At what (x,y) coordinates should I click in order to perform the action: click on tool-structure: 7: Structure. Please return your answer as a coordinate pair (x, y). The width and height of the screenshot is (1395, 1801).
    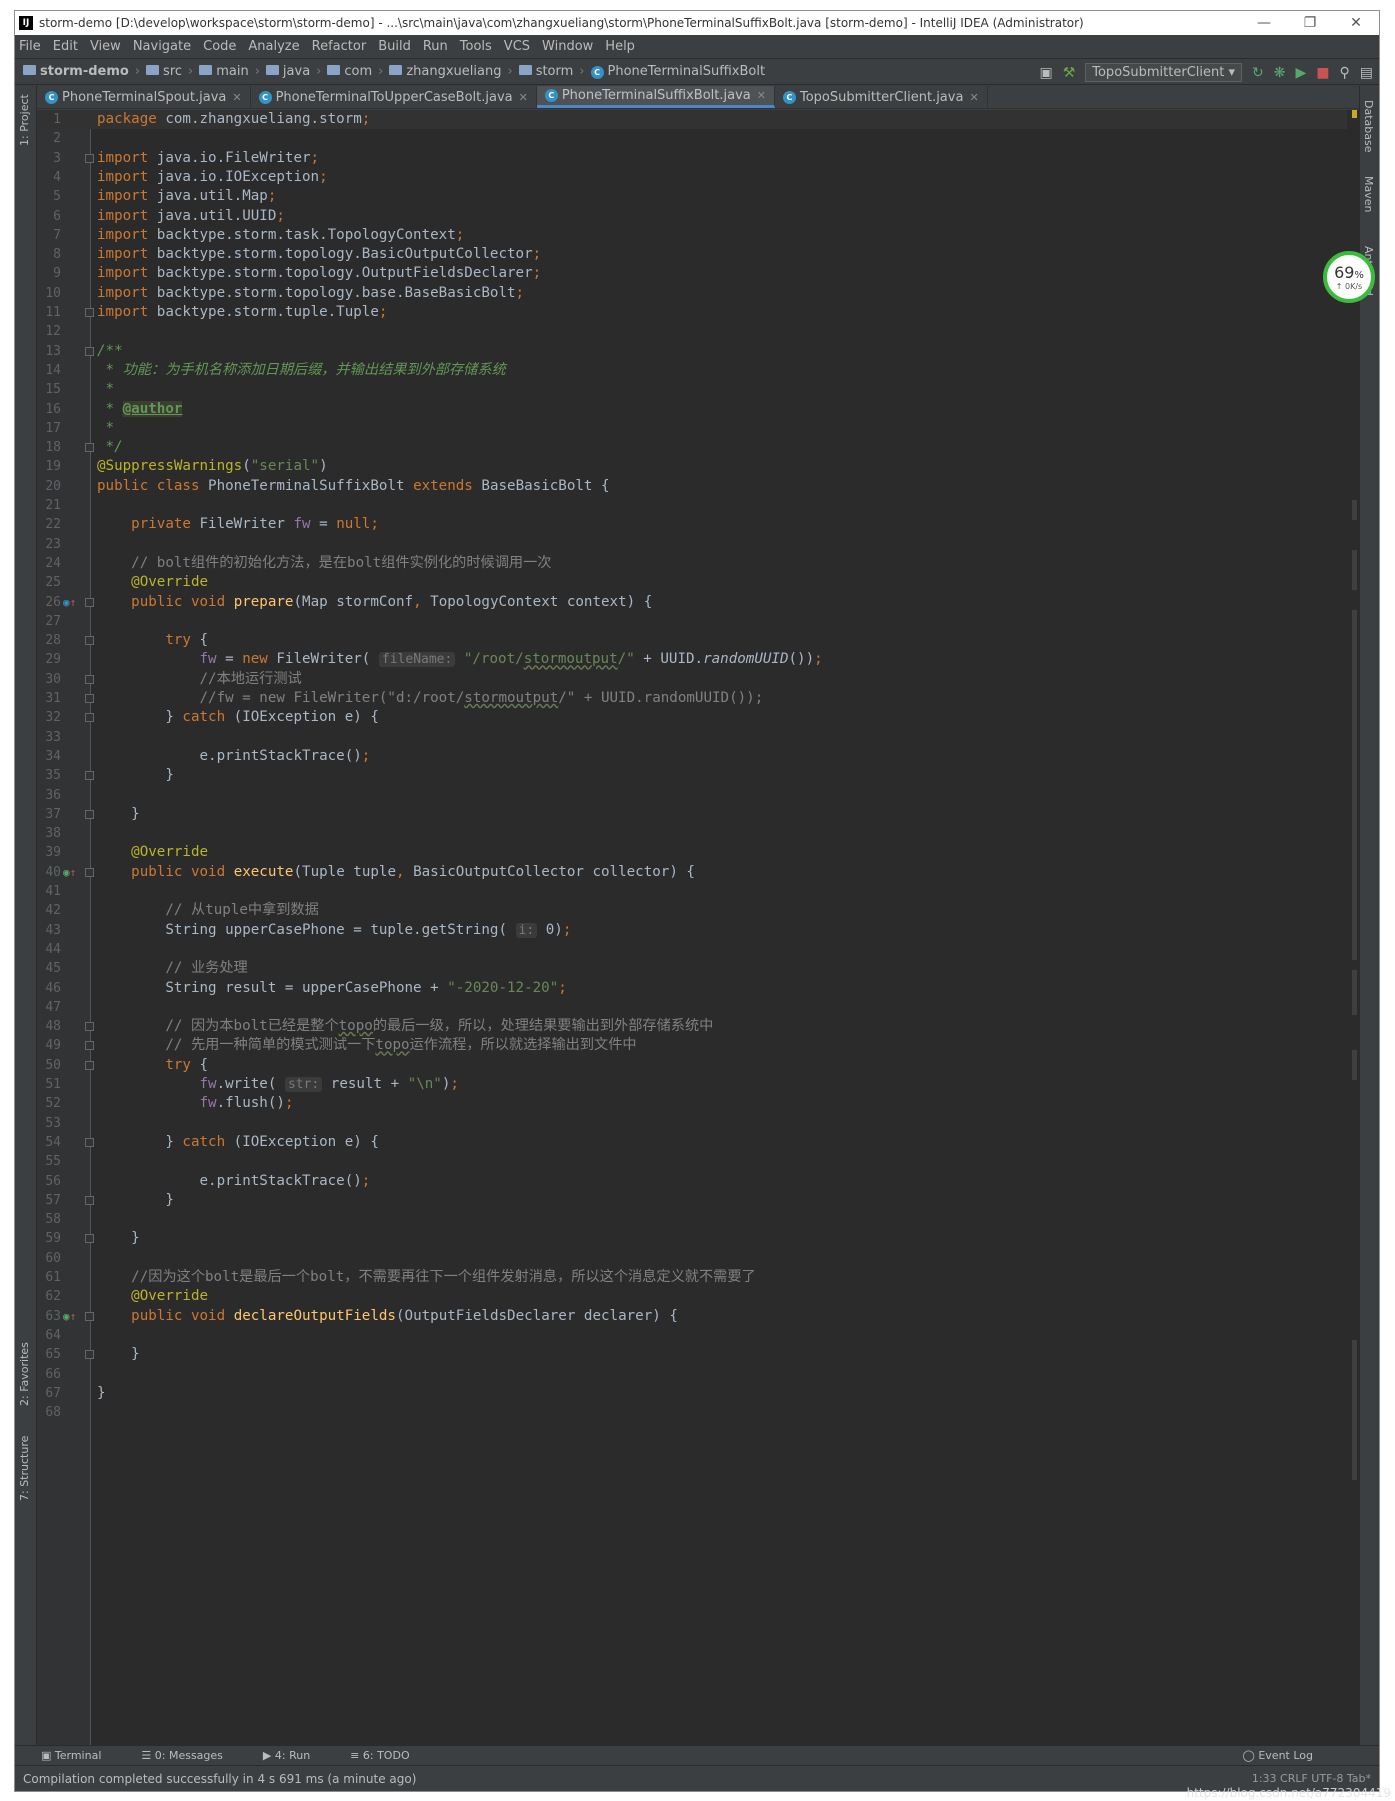
    Looking at the image, I should click on (24, 1468).